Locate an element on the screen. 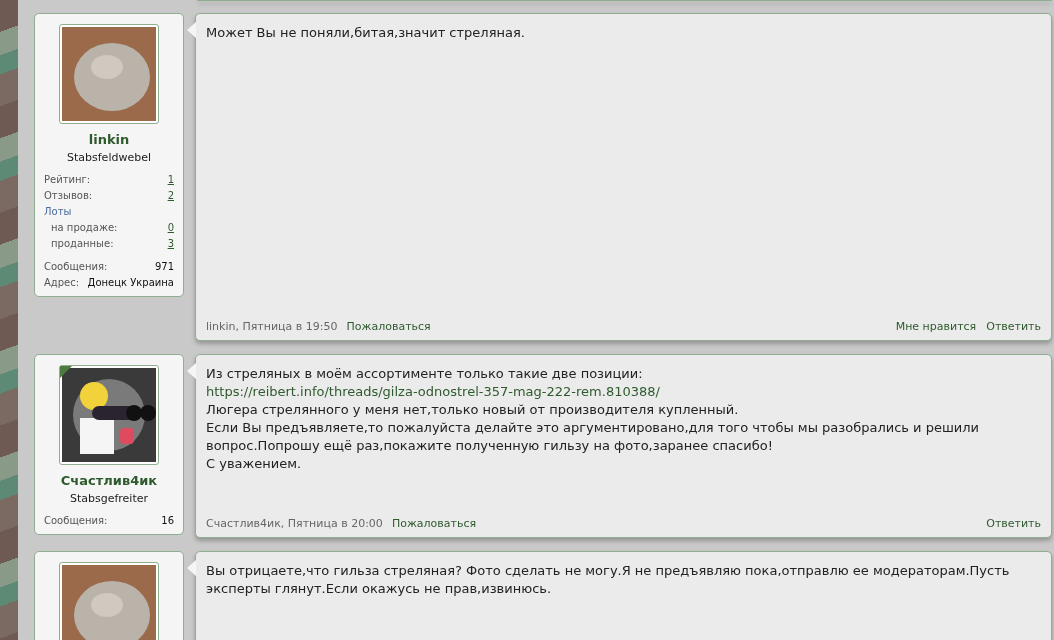 The height and width of the screenshot is (640, 1054). user-rank: Stabsgefreiter is located at coordinates (109, 498).